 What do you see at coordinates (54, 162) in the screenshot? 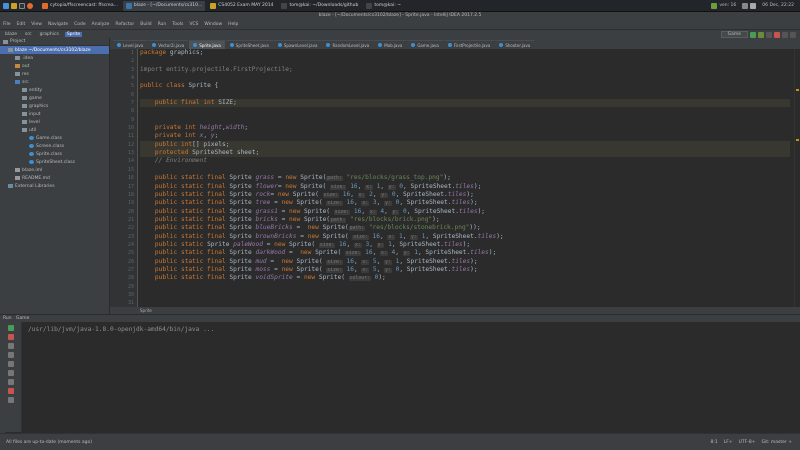
I see `tree-item: SpriteSheet.class` at bounding box center [54, 162].